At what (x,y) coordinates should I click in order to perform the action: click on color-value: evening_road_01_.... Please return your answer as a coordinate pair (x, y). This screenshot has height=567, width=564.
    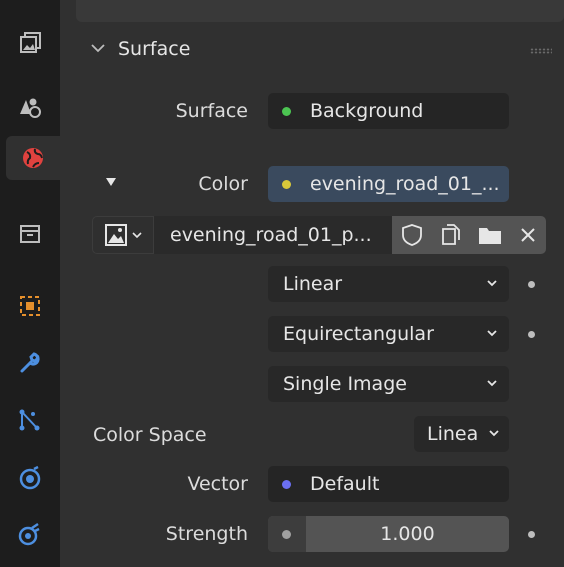
    Looking at the image, I should click on (405, 184).